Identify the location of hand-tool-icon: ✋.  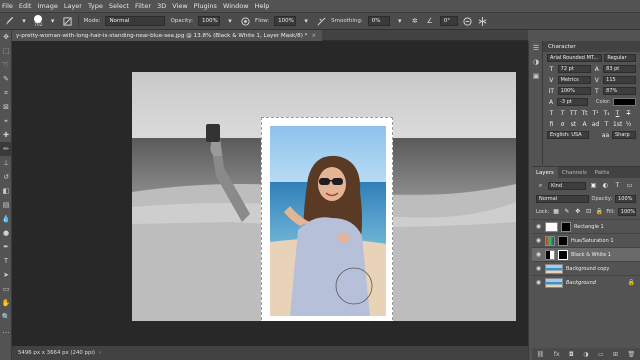
(6, 303).